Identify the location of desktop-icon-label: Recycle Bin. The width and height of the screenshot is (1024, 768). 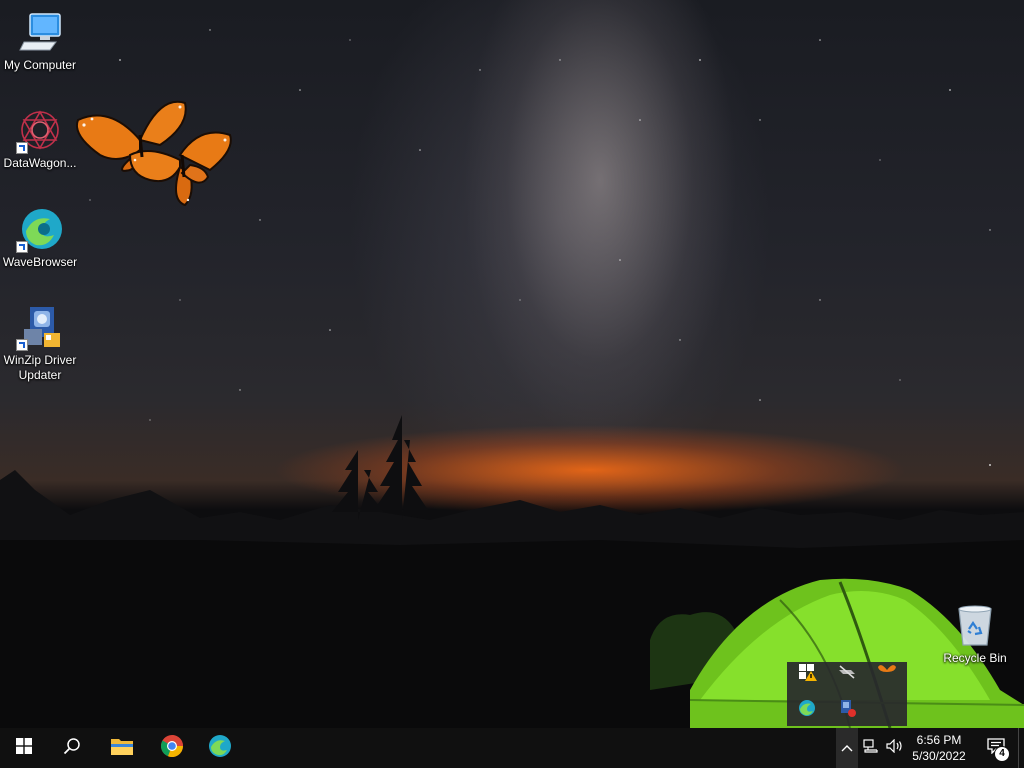
(975, 658).